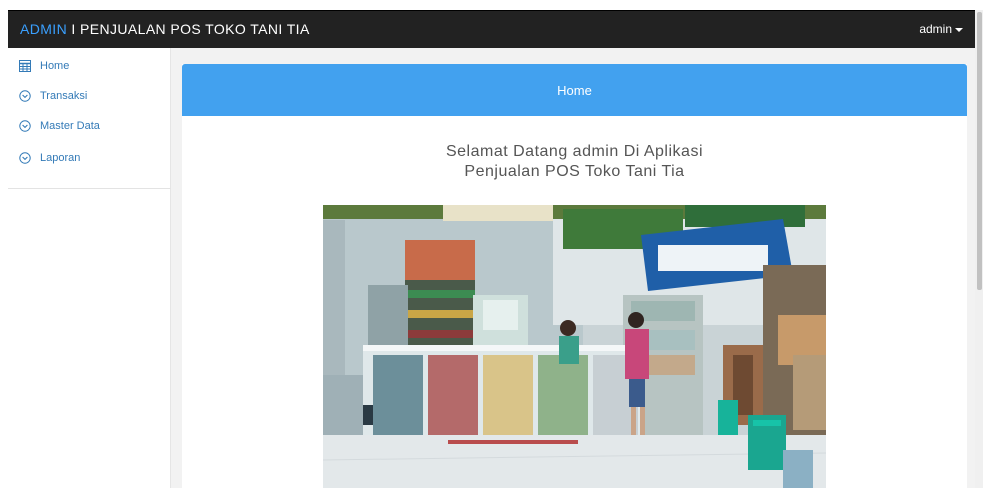  I want to click on user-dropdown: admin, so click(941, 29).